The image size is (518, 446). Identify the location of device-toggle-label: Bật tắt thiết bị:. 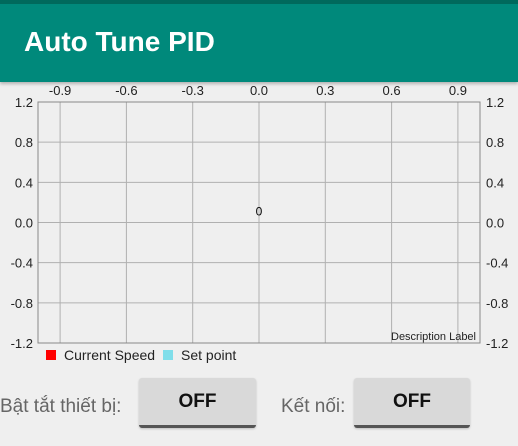
(61, 406).